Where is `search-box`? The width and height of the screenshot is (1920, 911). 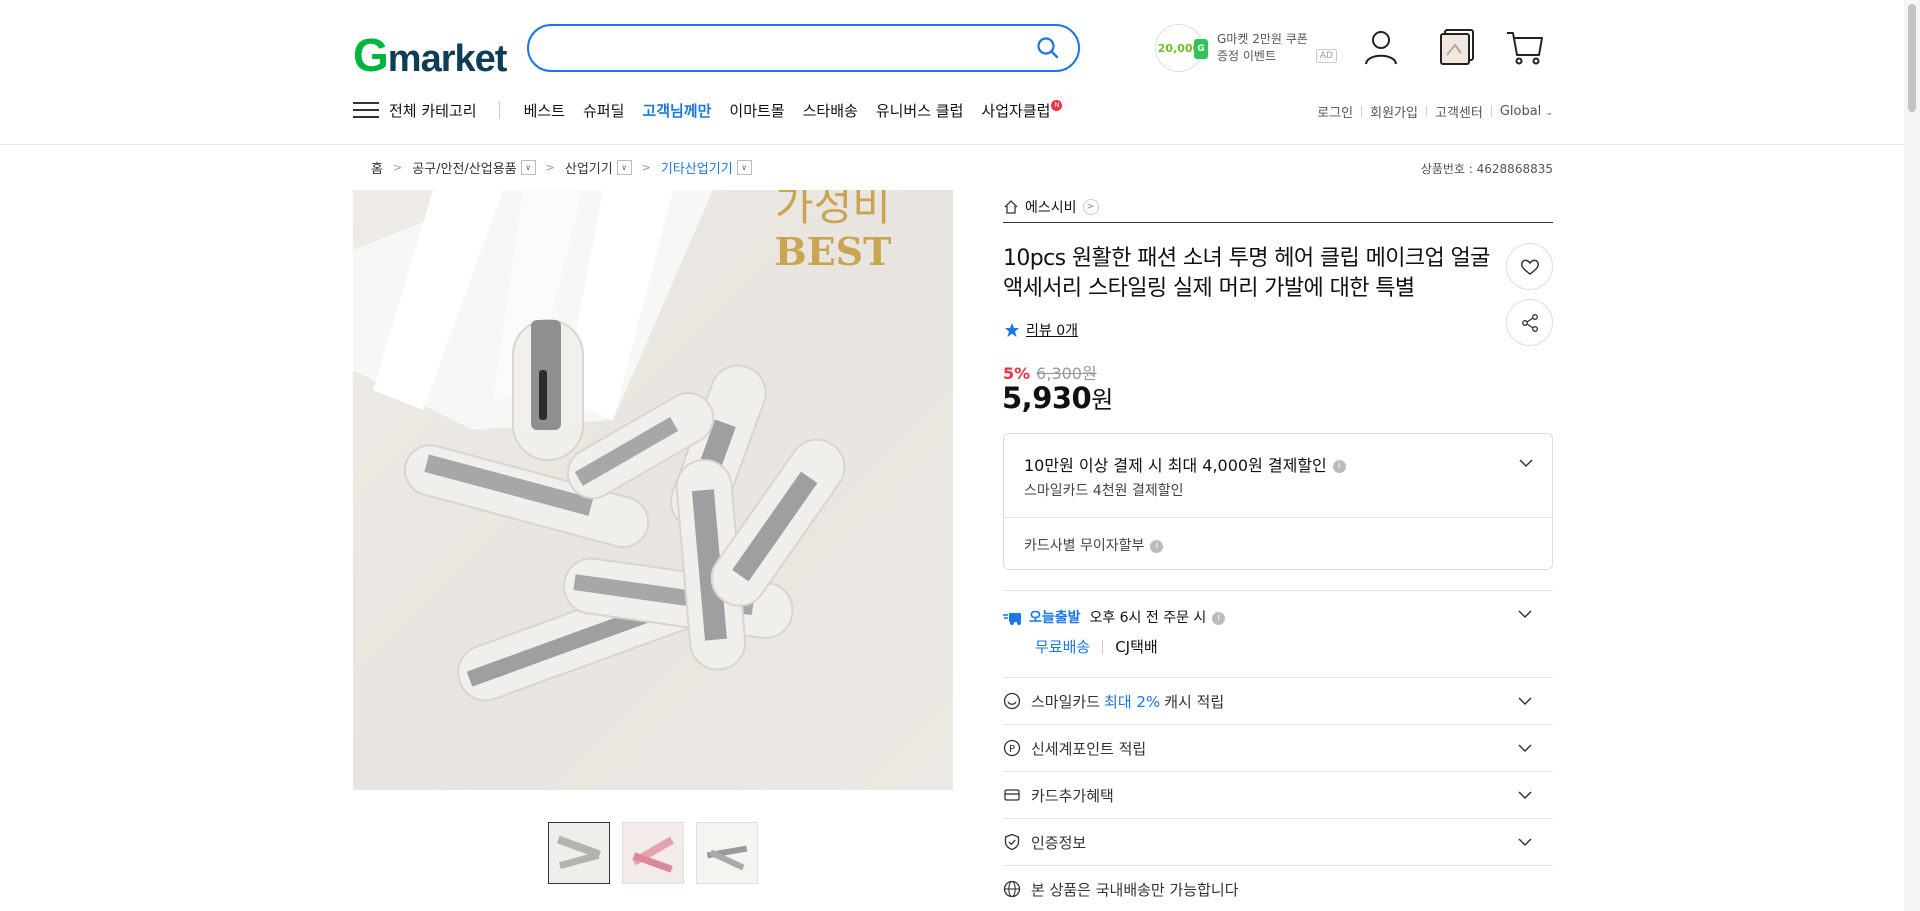 search-box is located at coordinates (803, 48).